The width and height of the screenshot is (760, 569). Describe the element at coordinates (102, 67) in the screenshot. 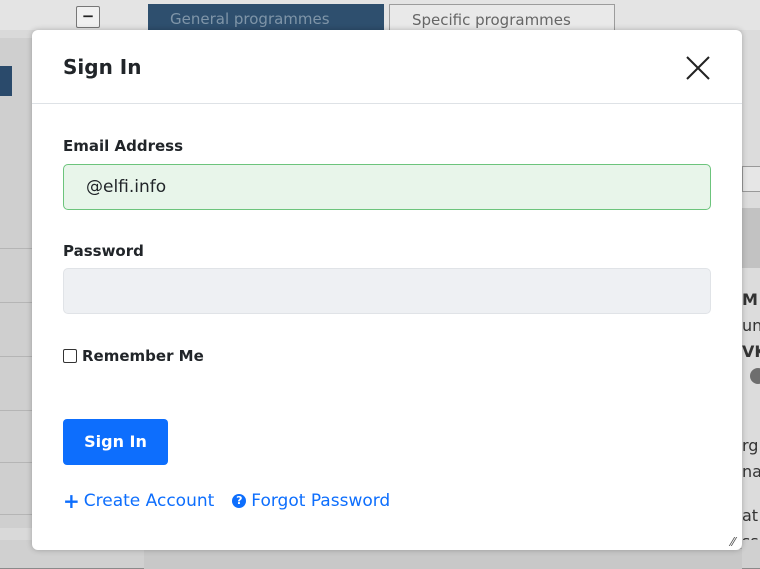

I see `modal-title: Sign In` at that location.